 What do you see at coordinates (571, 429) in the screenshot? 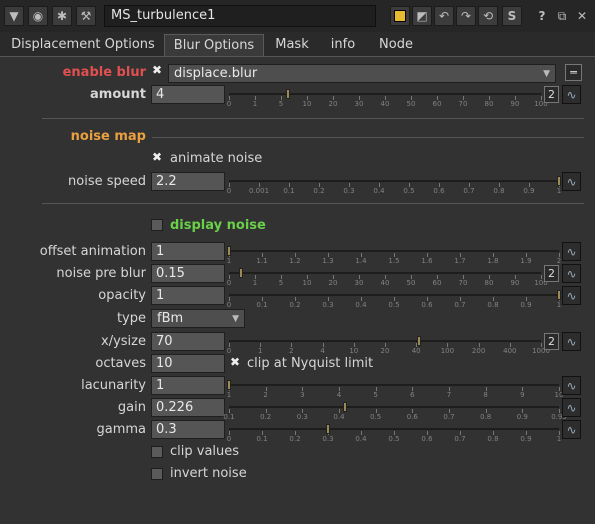
I see `gamma-animation-icon: ∿` at bounding box center [571, 429].